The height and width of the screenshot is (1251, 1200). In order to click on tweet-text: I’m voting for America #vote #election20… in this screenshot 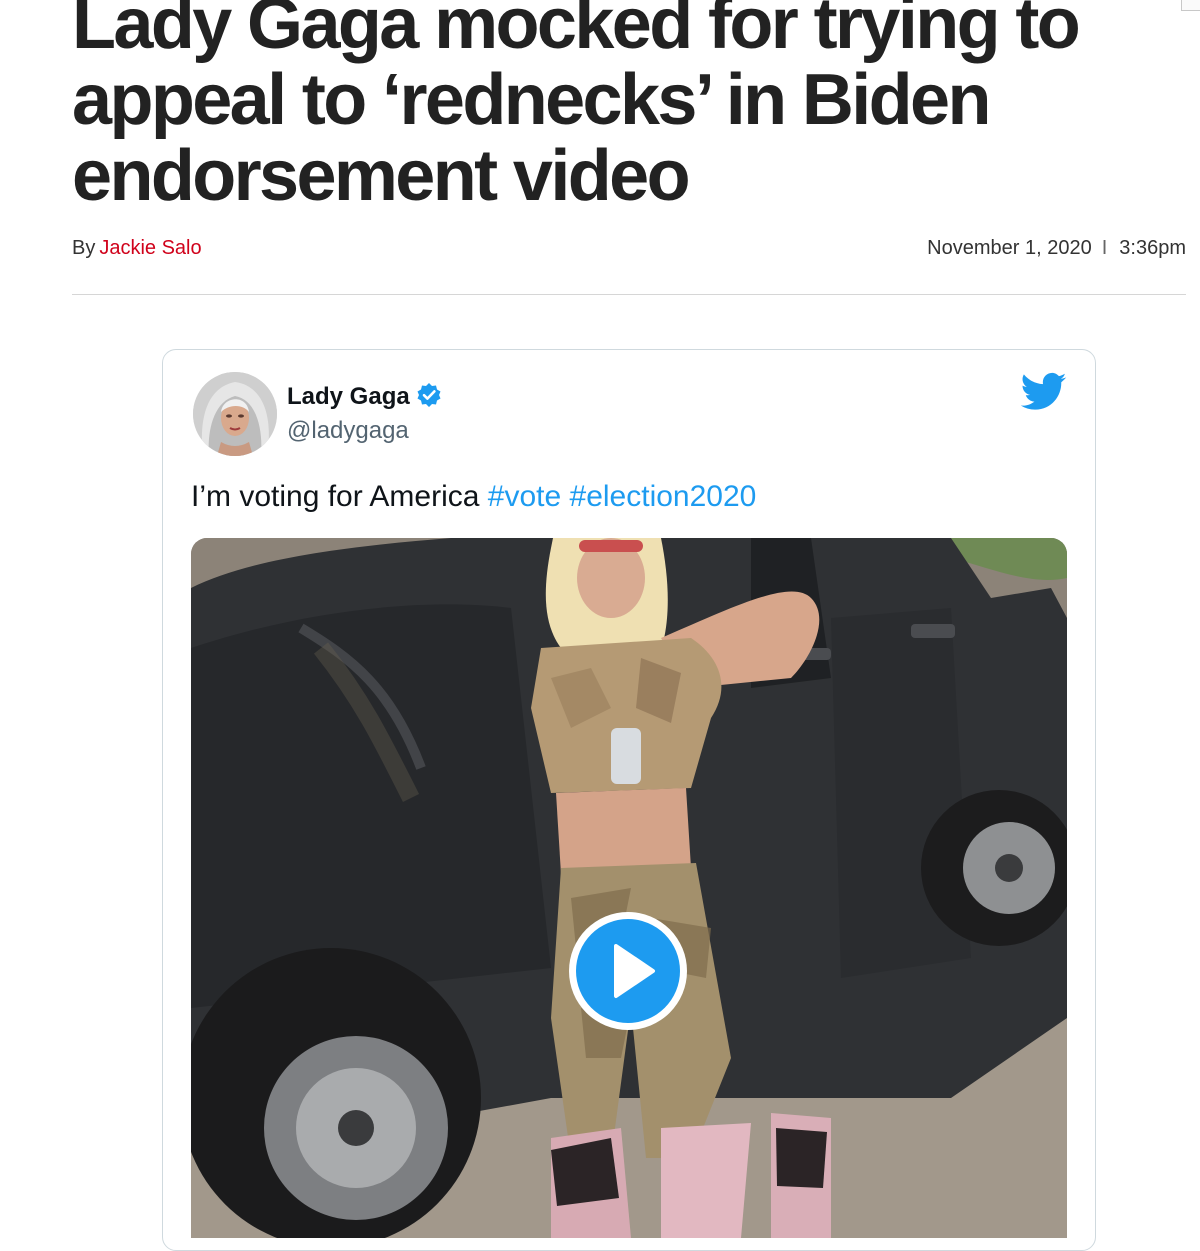, I will do `click(473, 497)`.